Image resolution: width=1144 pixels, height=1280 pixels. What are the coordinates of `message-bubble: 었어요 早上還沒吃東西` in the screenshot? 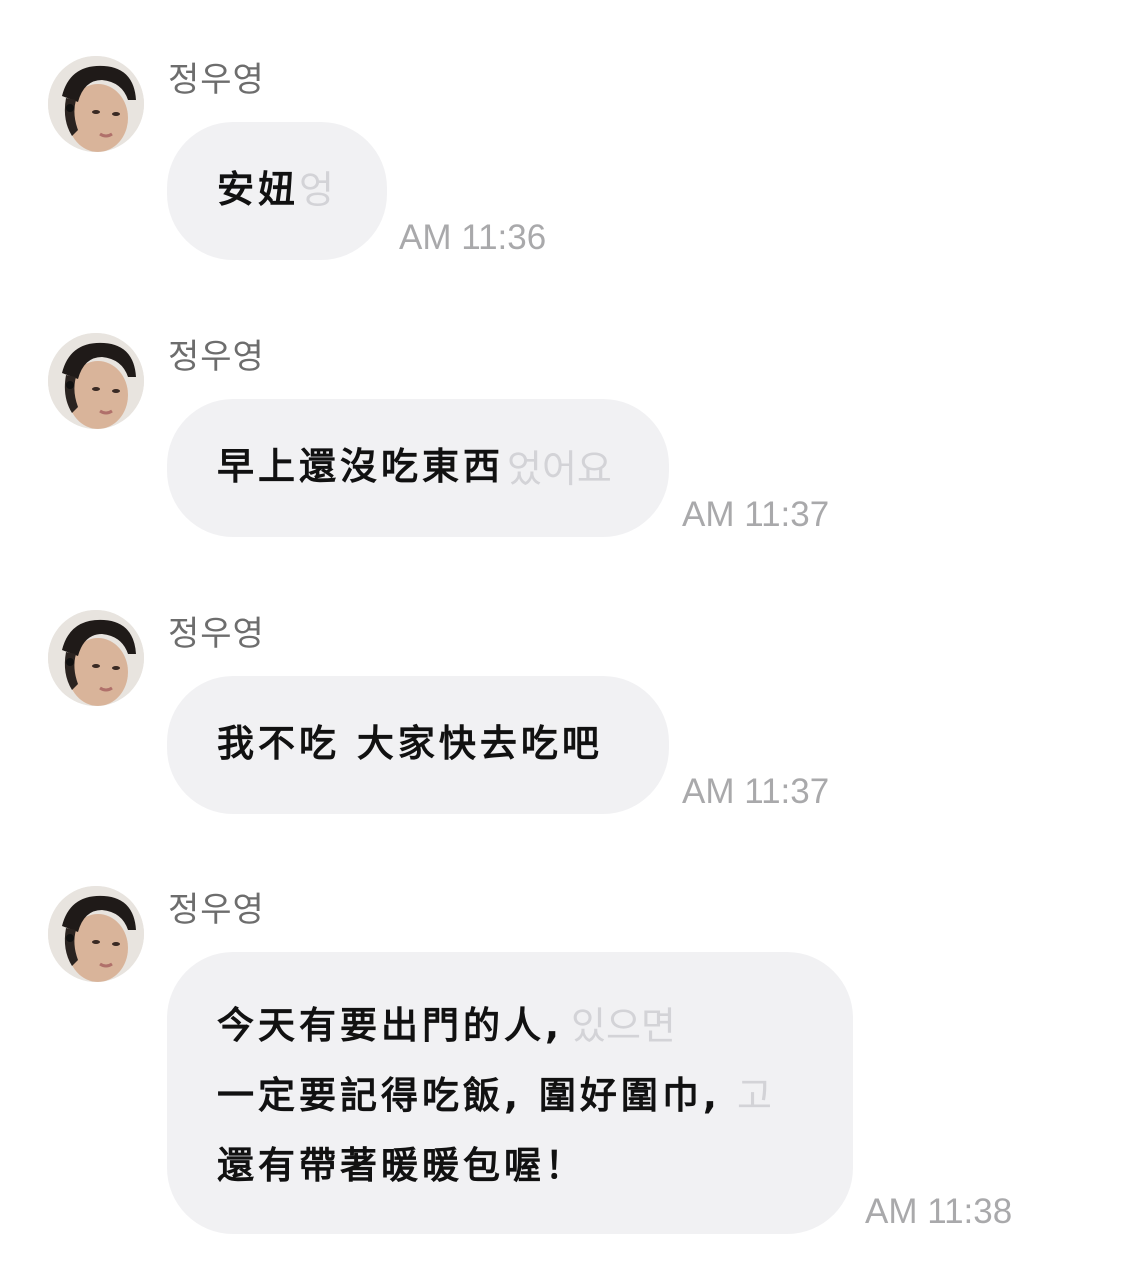 It's located at (418, 468).